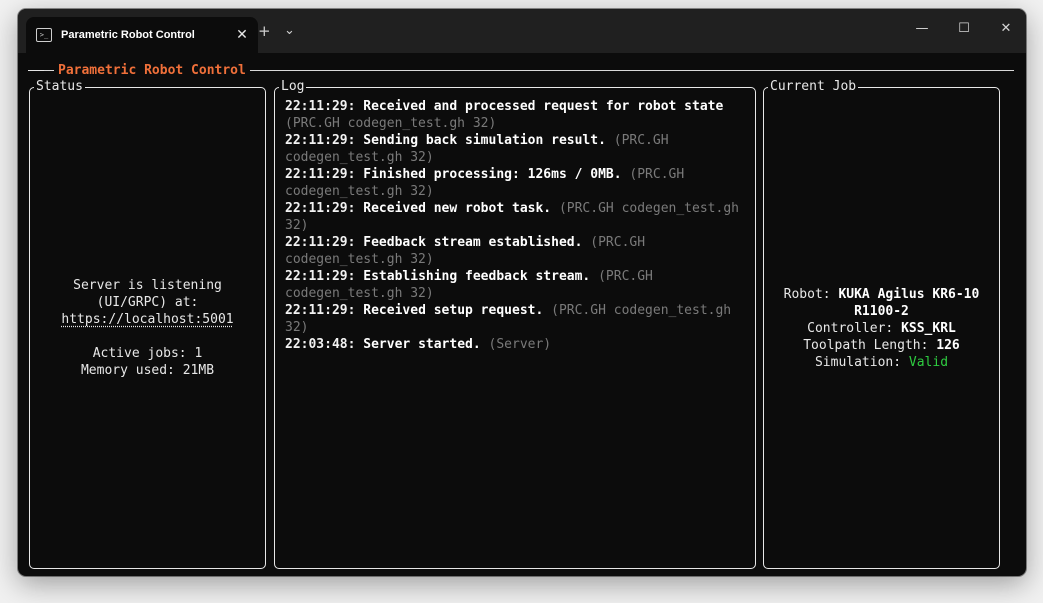 The width and height of the screenshot is (1043, 603). I want to click on memory-used: Memory used: 21MB, so click(147, 370).